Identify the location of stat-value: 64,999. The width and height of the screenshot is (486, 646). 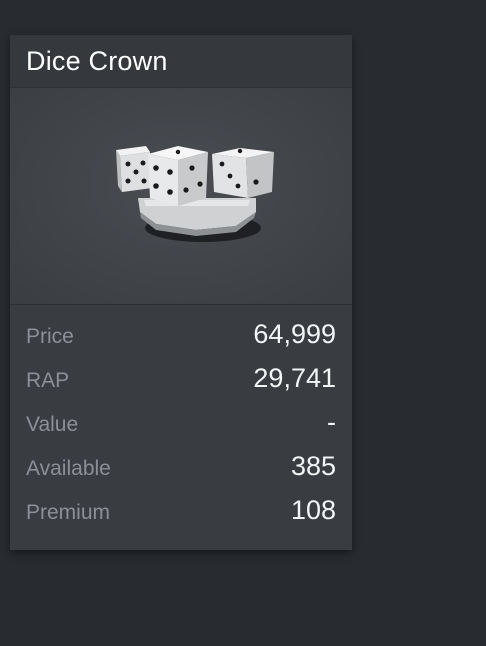
(294, 334).